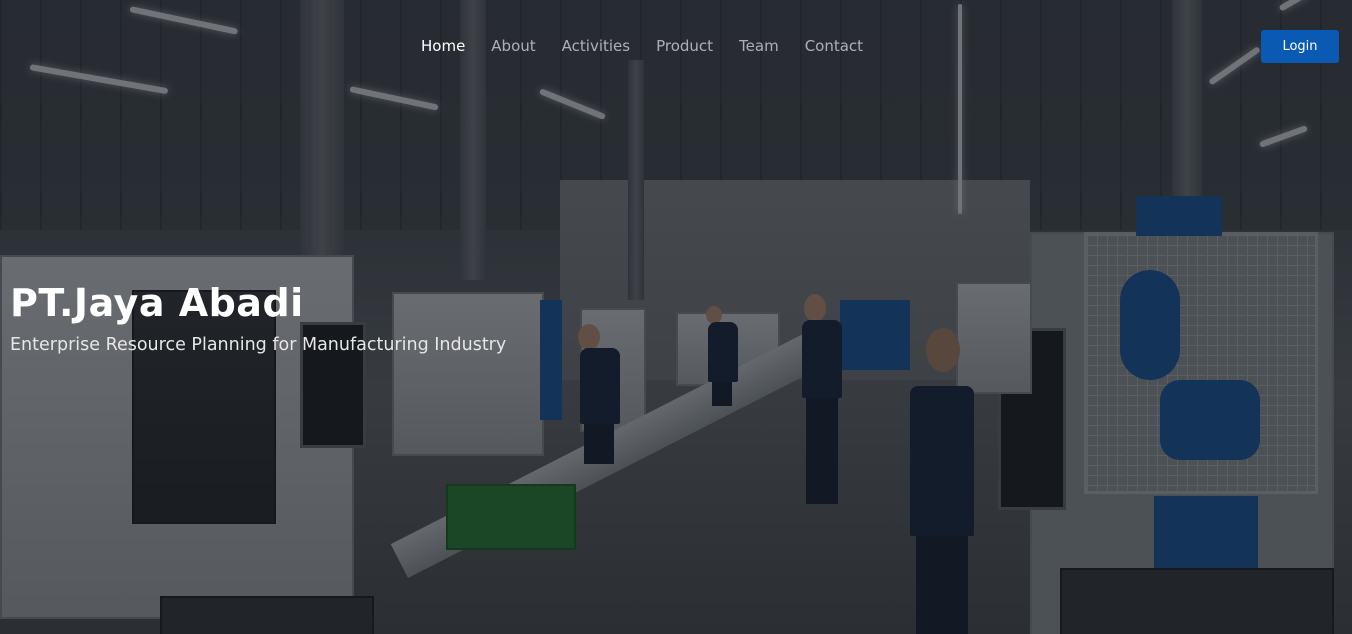 The image size is (1352, 634). Describe the element at coordinates (443, 46) in the screenshot. I see `nav-home: Home` at that location.